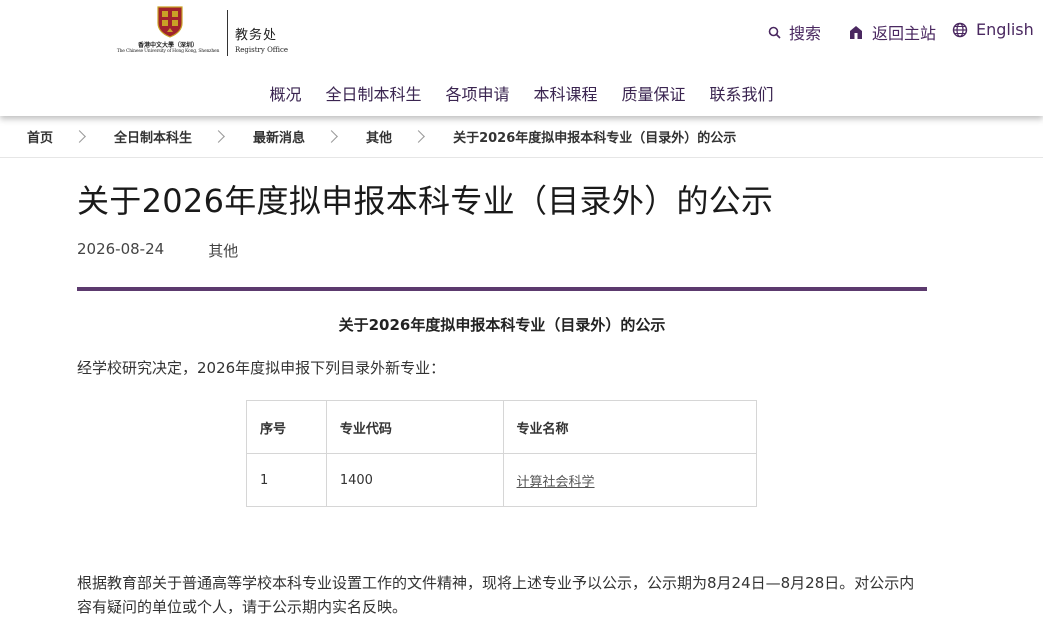  I want to click on table-header-name: 专业名称, so click(630, 427).